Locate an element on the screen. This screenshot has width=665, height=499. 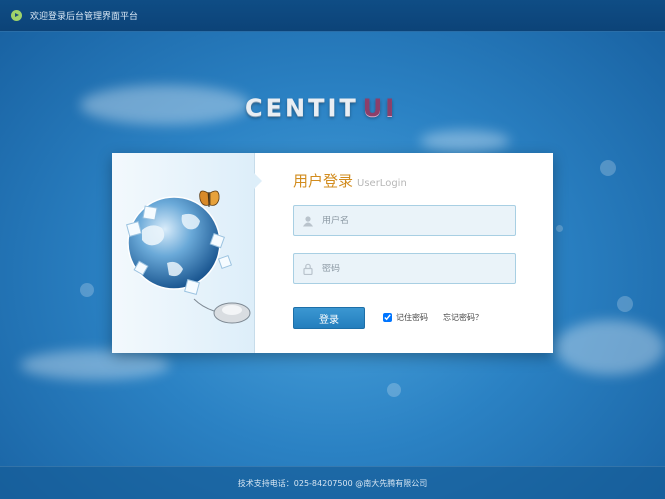
remember-password: 记住密码 is located at coordinates (405, 317).